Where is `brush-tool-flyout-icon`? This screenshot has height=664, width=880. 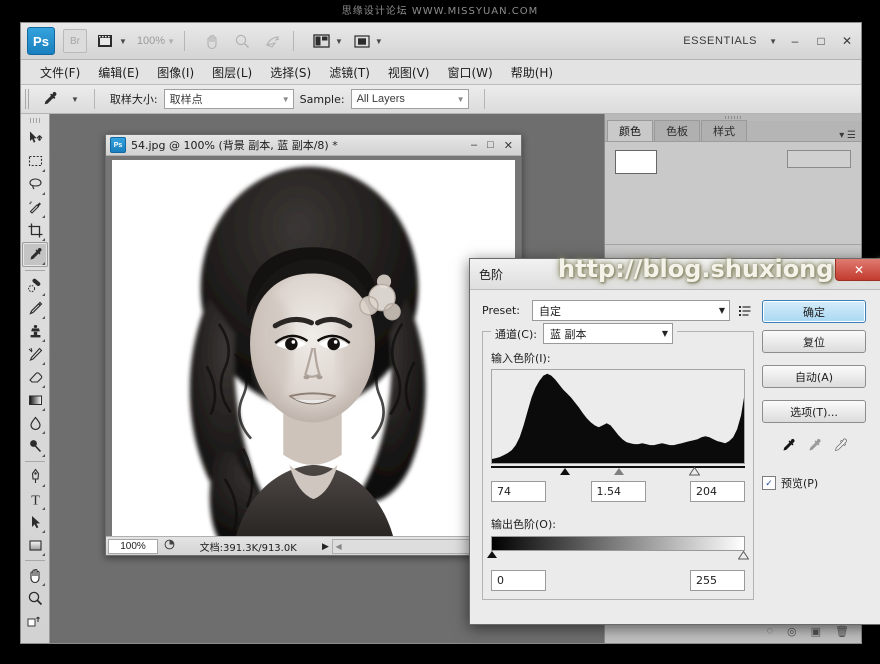
brush-tool-flyout-icon is located at coordinates (43, 317).